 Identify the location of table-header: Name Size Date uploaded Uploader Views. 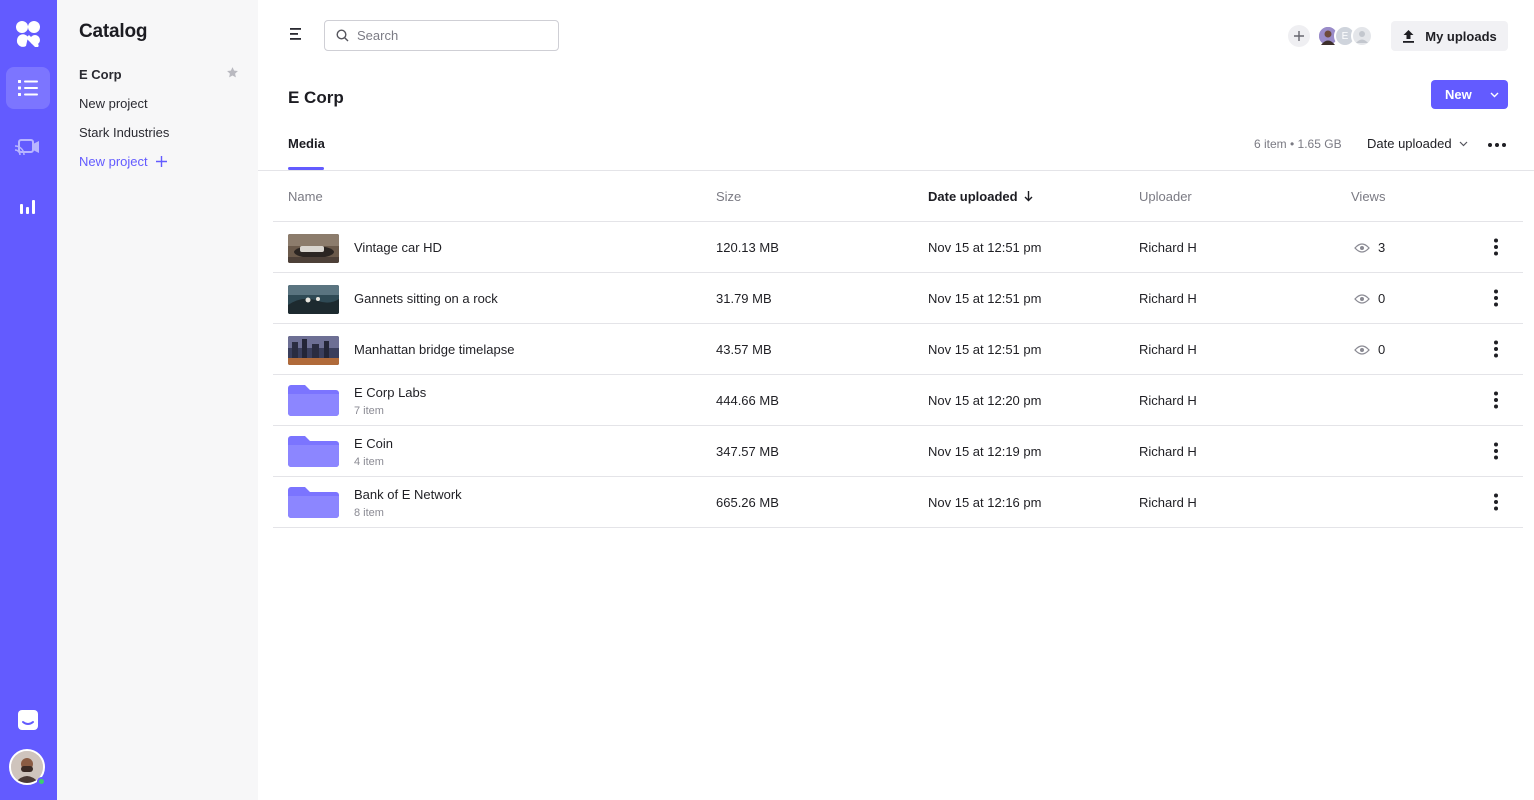
(898, 196).